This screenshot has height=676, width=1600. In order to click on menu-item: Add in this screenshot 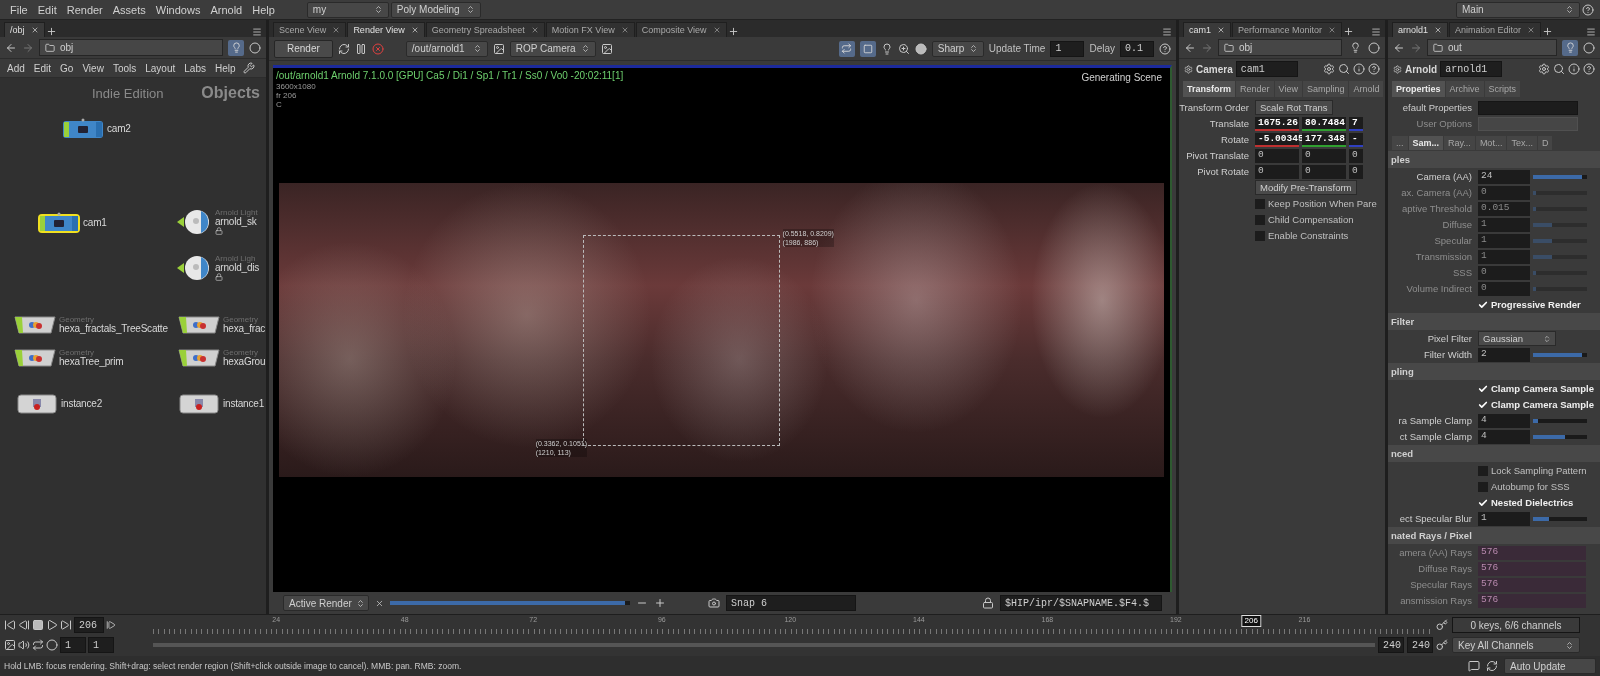, I will do `click(16, 68)`.